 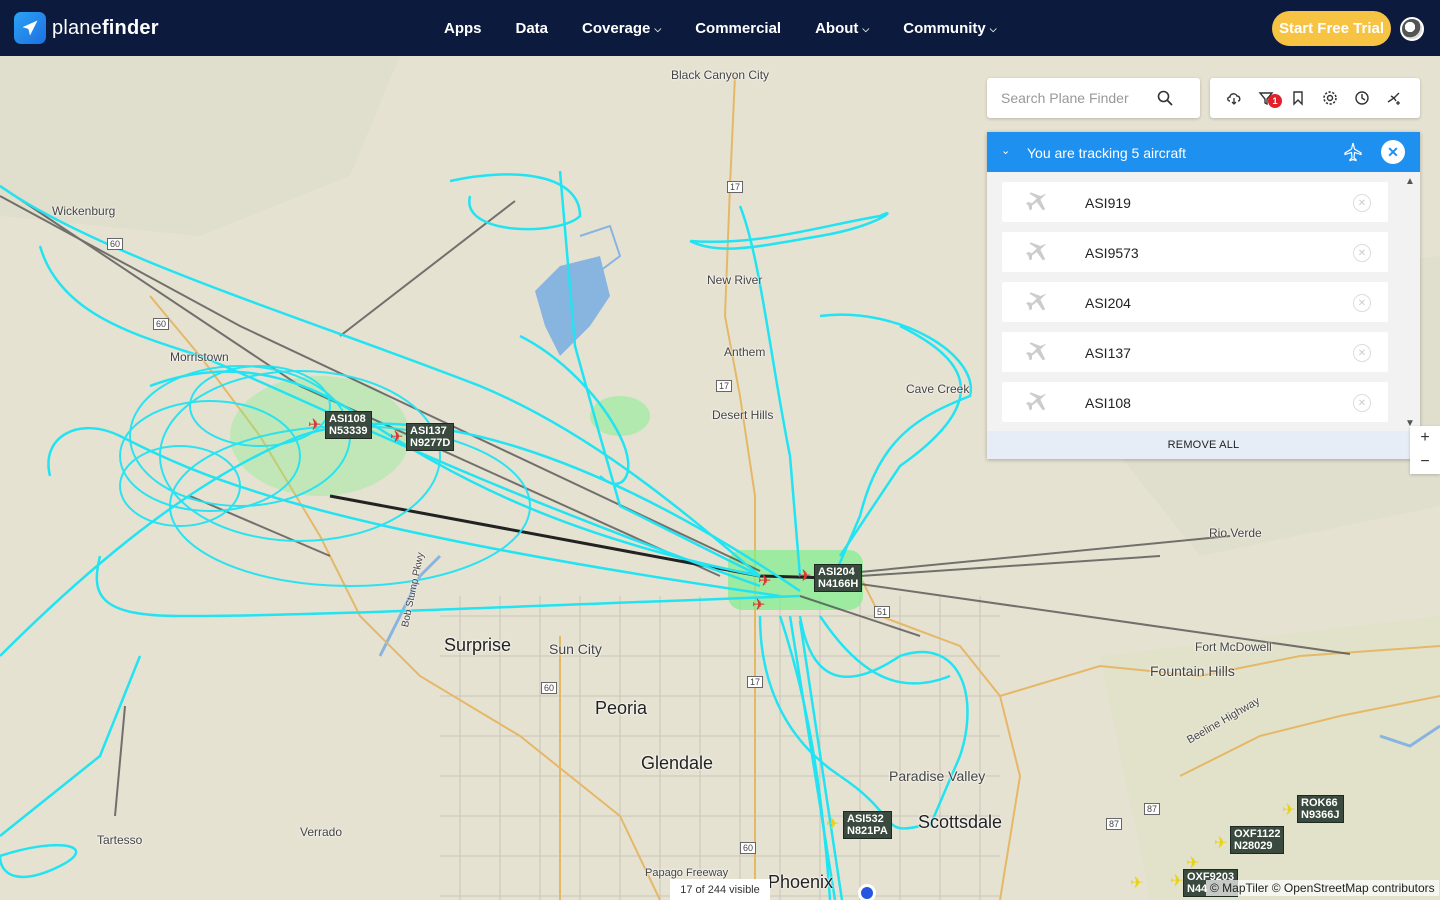 I want to click on scroll-up-icon: ▲, so click(x=1410, y=181).